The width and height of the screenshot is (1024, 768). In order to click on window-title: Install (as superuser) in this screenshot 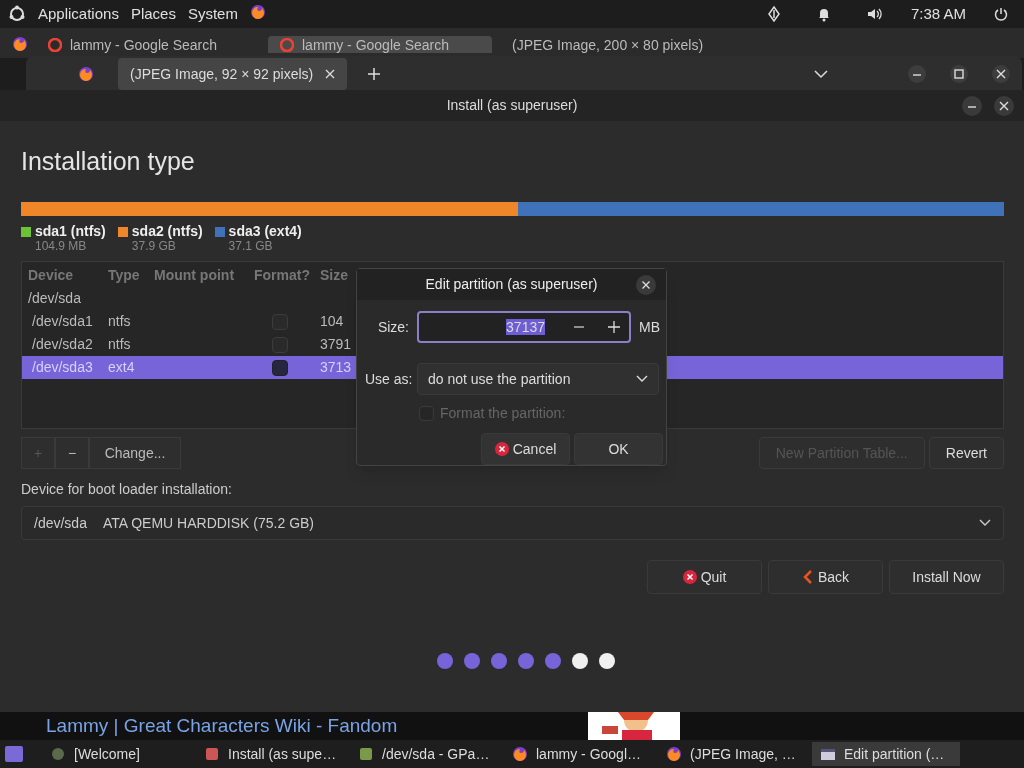, I will do `click(512, 105)`.